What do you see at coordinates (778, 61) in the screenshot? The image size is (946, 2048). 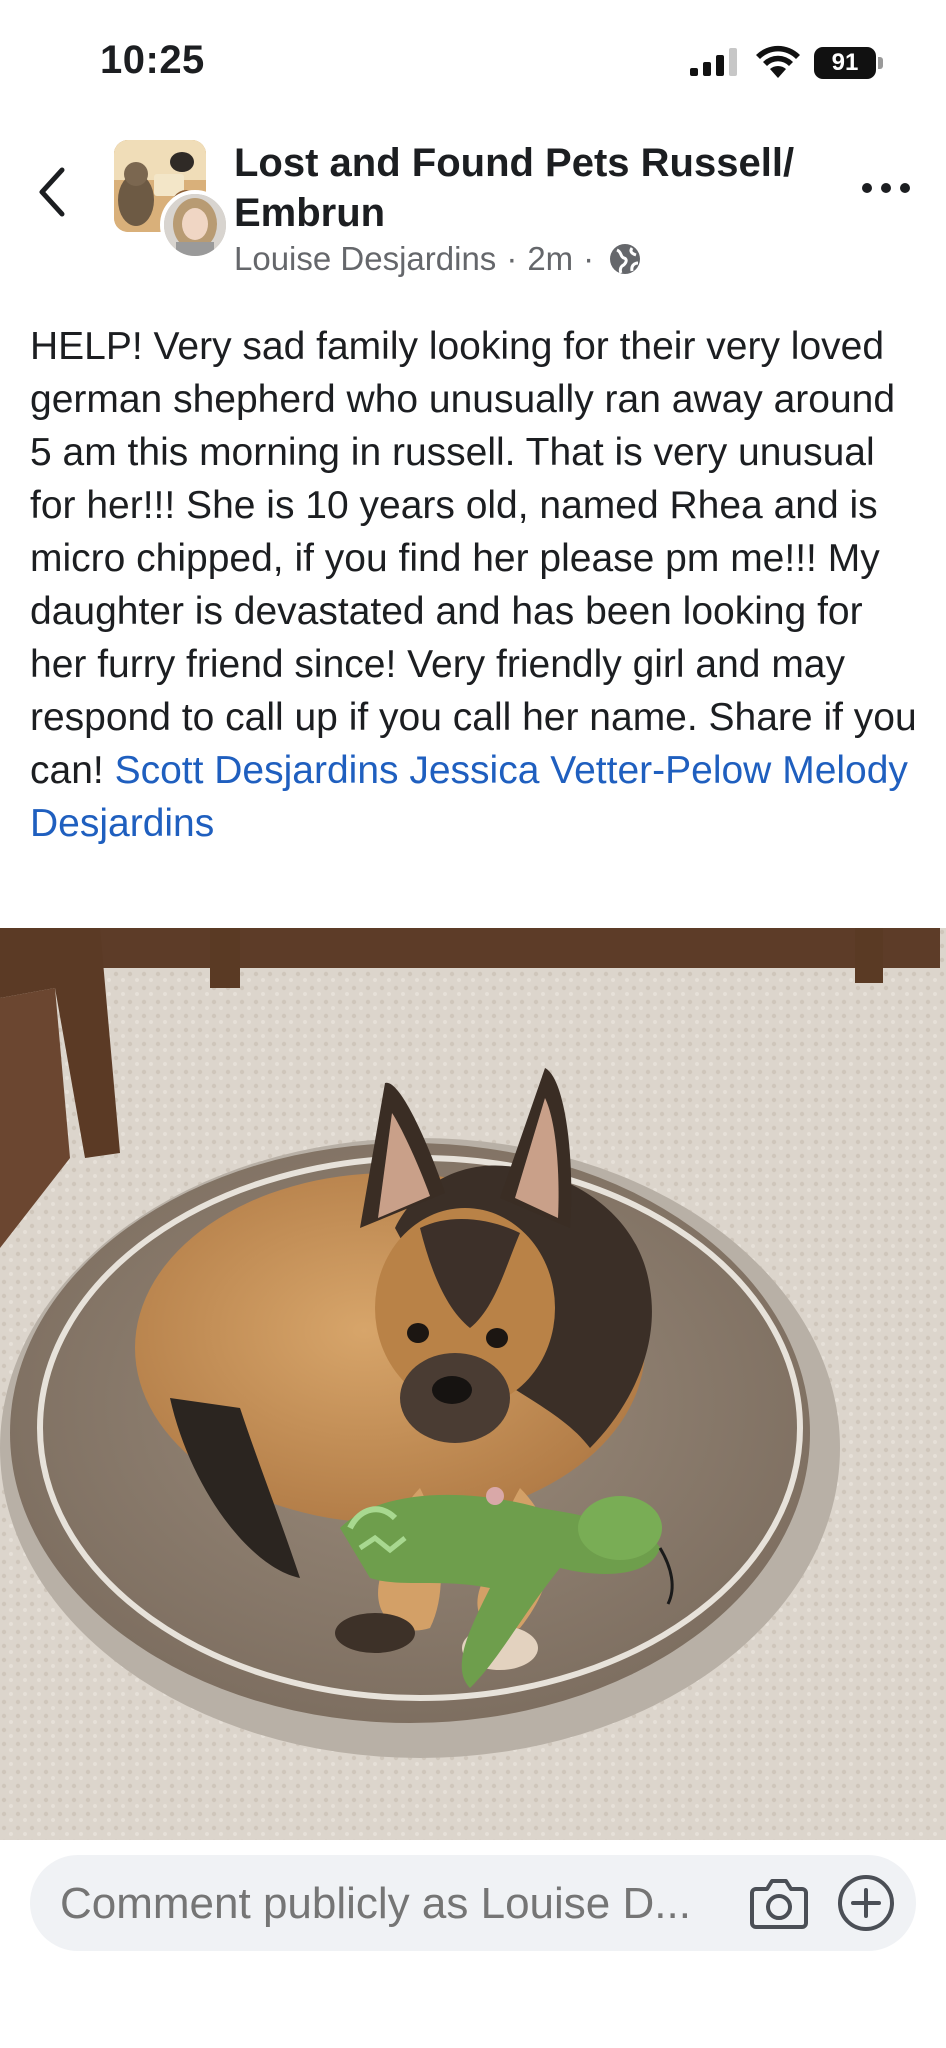 I see `wifi-icon` at bounding box center [778, 61].